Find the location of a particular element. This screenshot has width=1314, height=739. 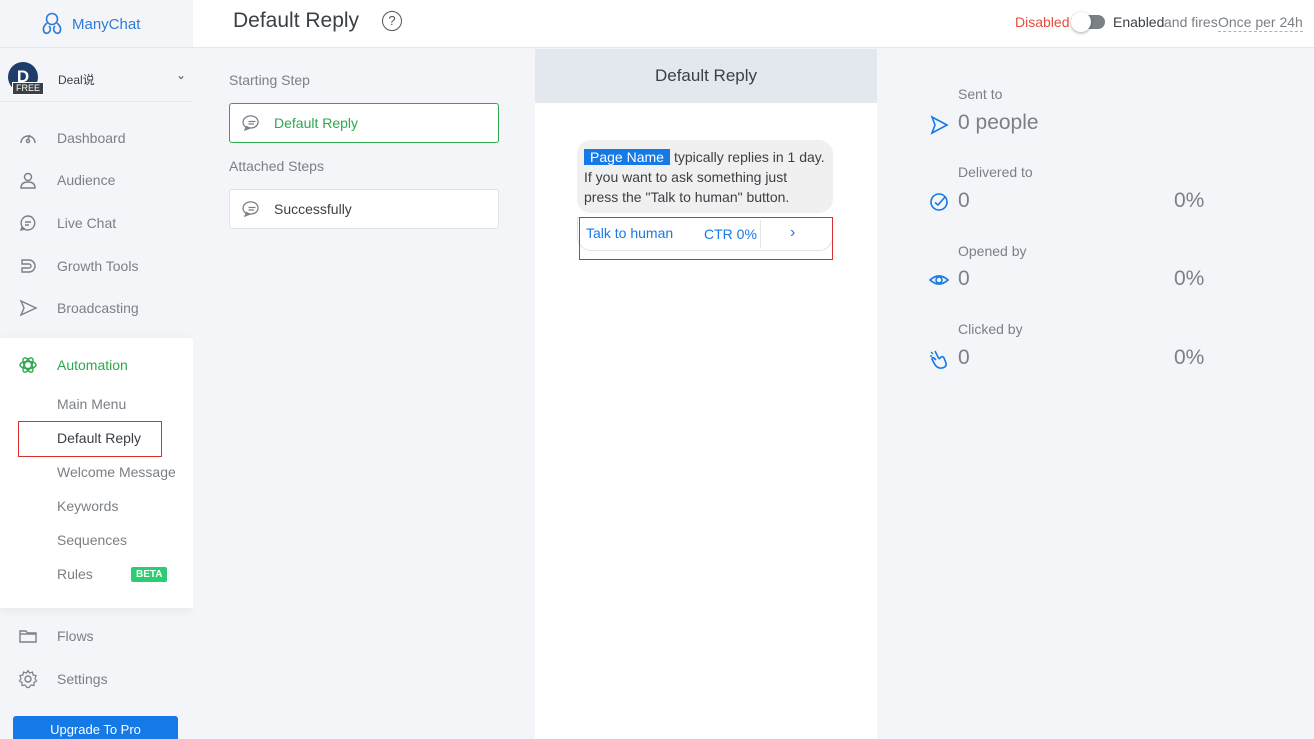

nav-broadcasting: Broadcasting is located at coordinates (78, 308).